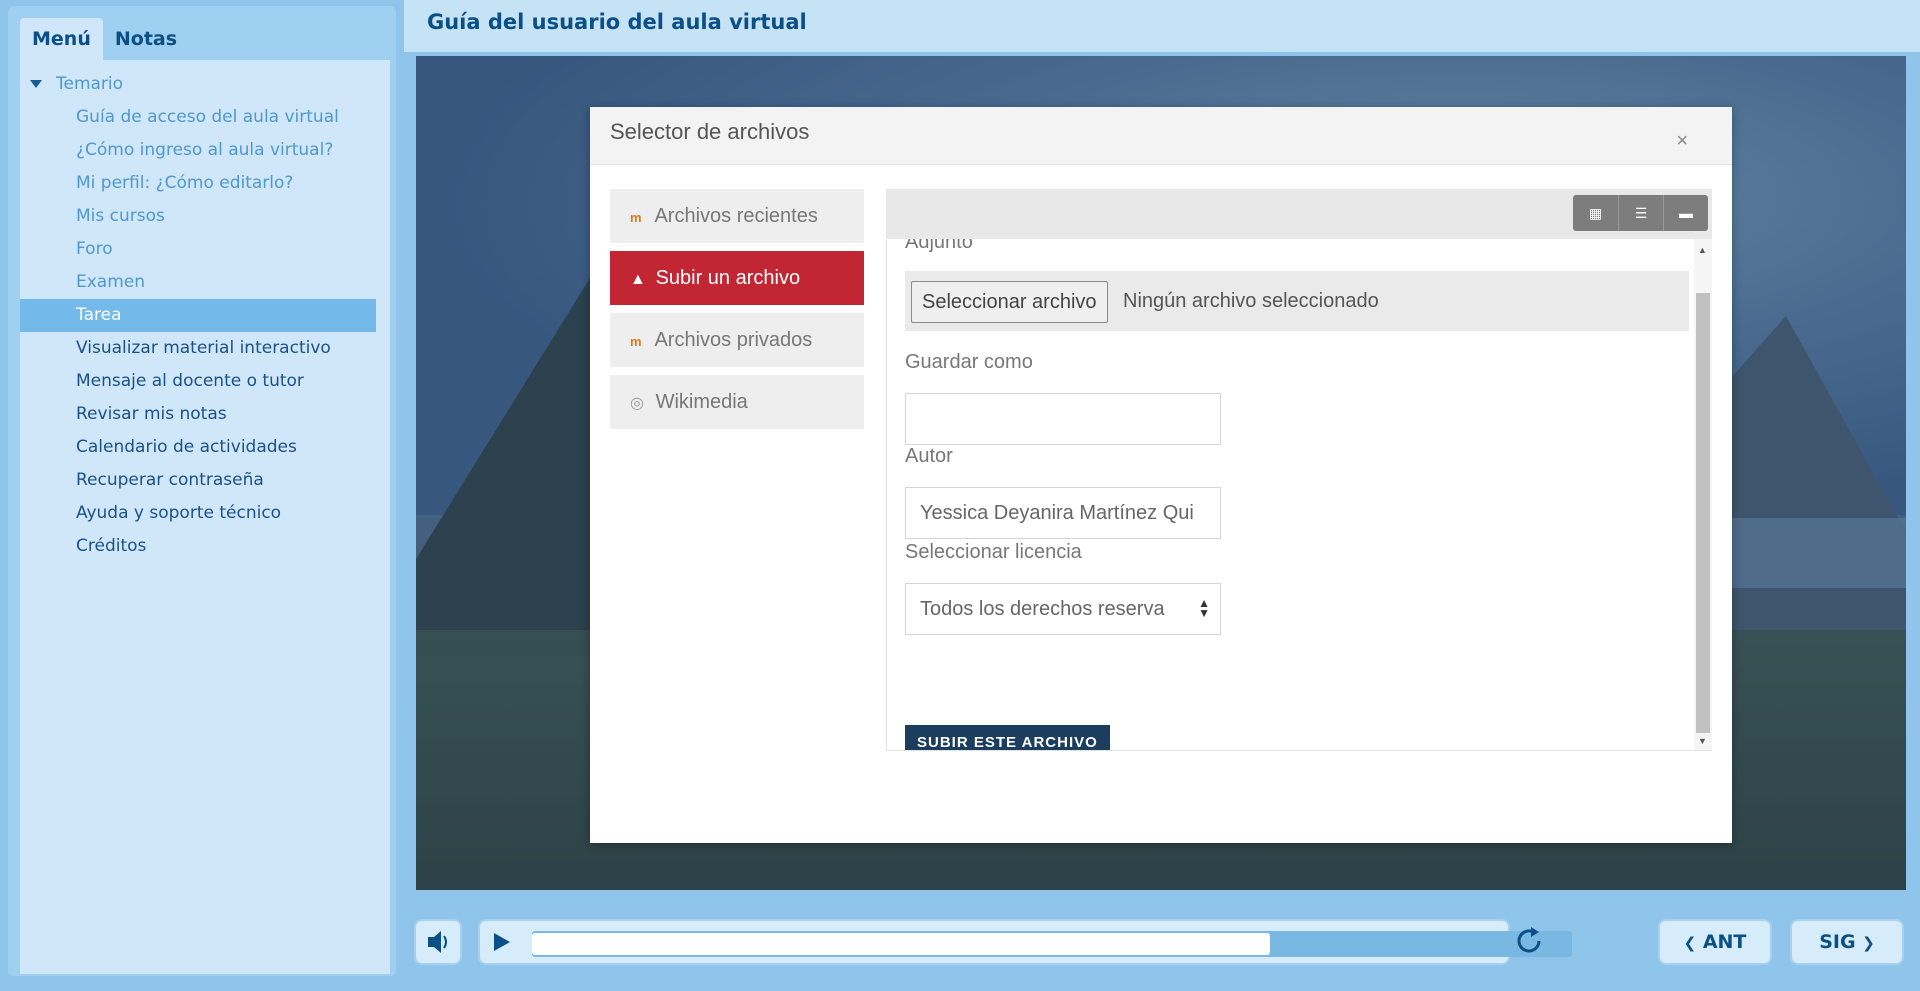 The width and height of the screenshot is (1920, 991). Describe the element at coordinates (205, 480) in the screenshot. I see `toc-item: Recuperar contraseña` at that location.